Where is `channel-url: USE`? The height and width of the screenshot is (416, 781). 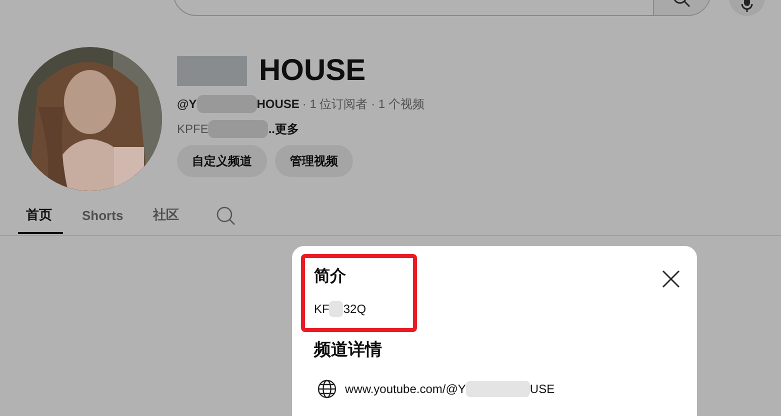
channel-url: USE is located at coordinates (542, 389).